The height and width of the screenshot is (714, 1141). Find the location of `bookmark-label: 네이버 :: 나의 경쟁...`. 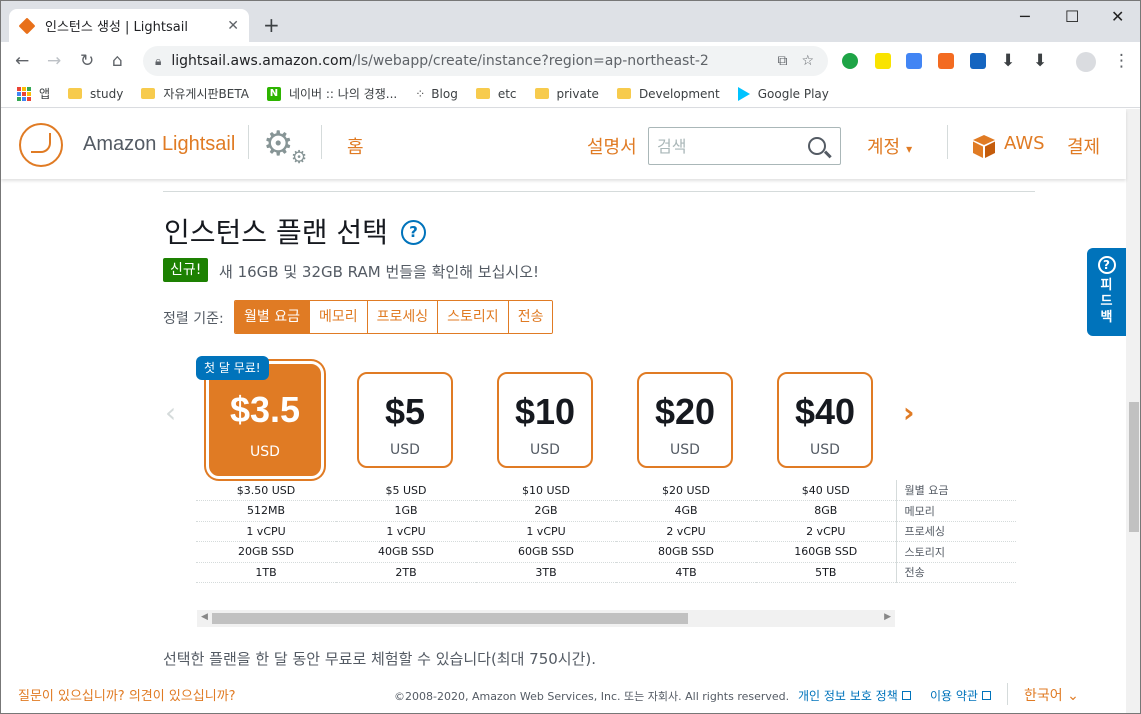

bookmark-label: 네이버 :: 나의 경쟁... is located at coordinates (343, 94).